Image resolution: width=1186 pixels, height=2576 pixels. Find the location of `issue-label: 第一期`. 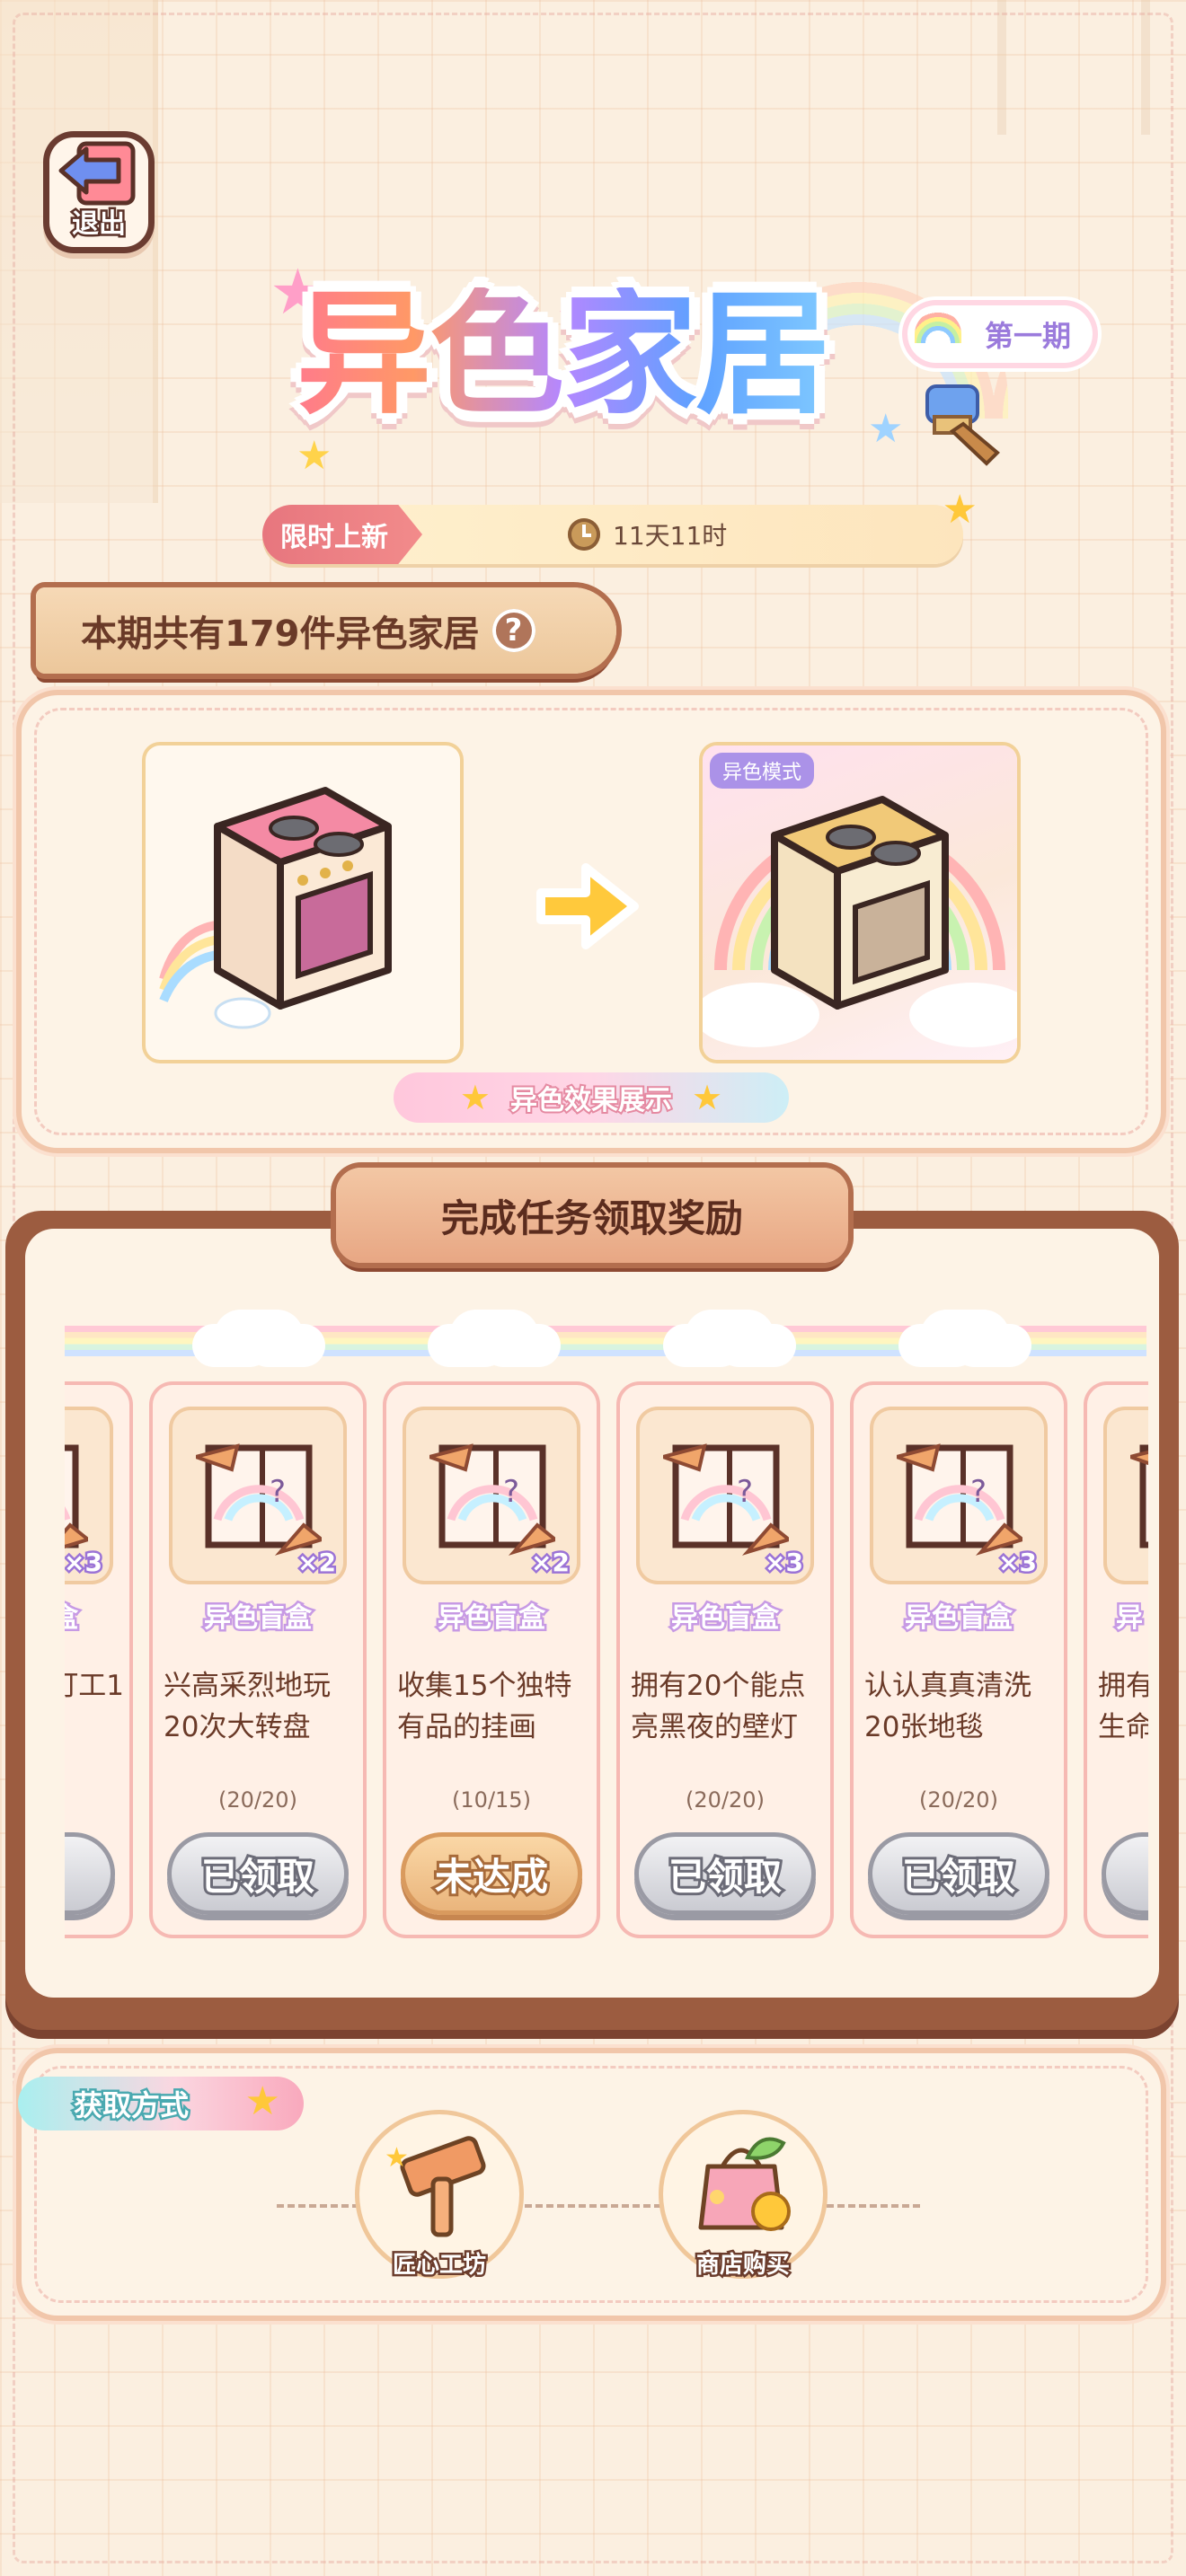

issue-label: 第一期 is located at coordinates (1027, 336).